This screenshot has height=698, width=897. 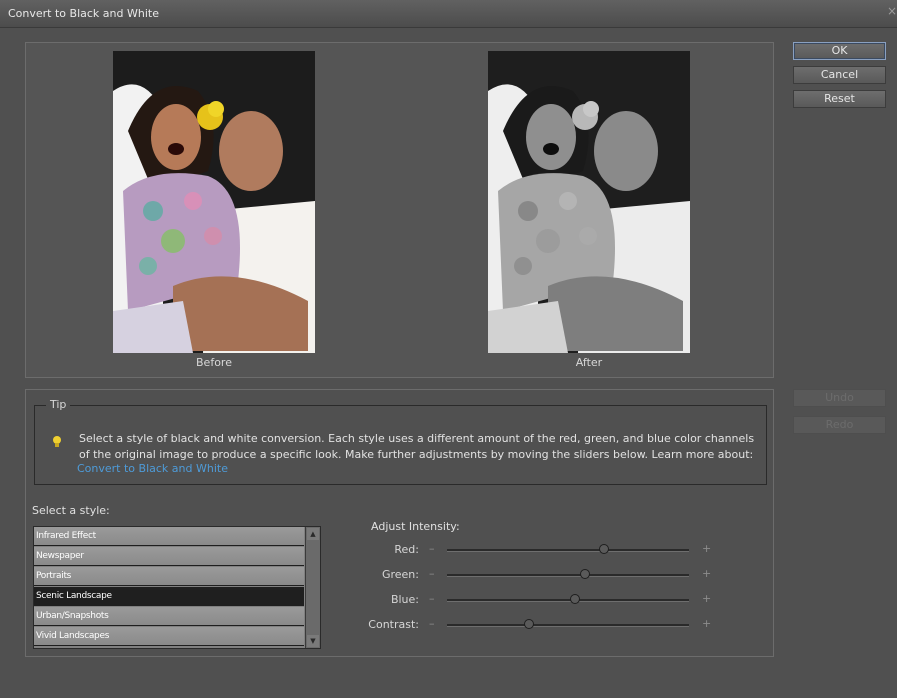 What do you see at coordinates (313, 534) in the screenshot?
I see `scroll-up-icon: ▲` at bounding box center [313, 534].